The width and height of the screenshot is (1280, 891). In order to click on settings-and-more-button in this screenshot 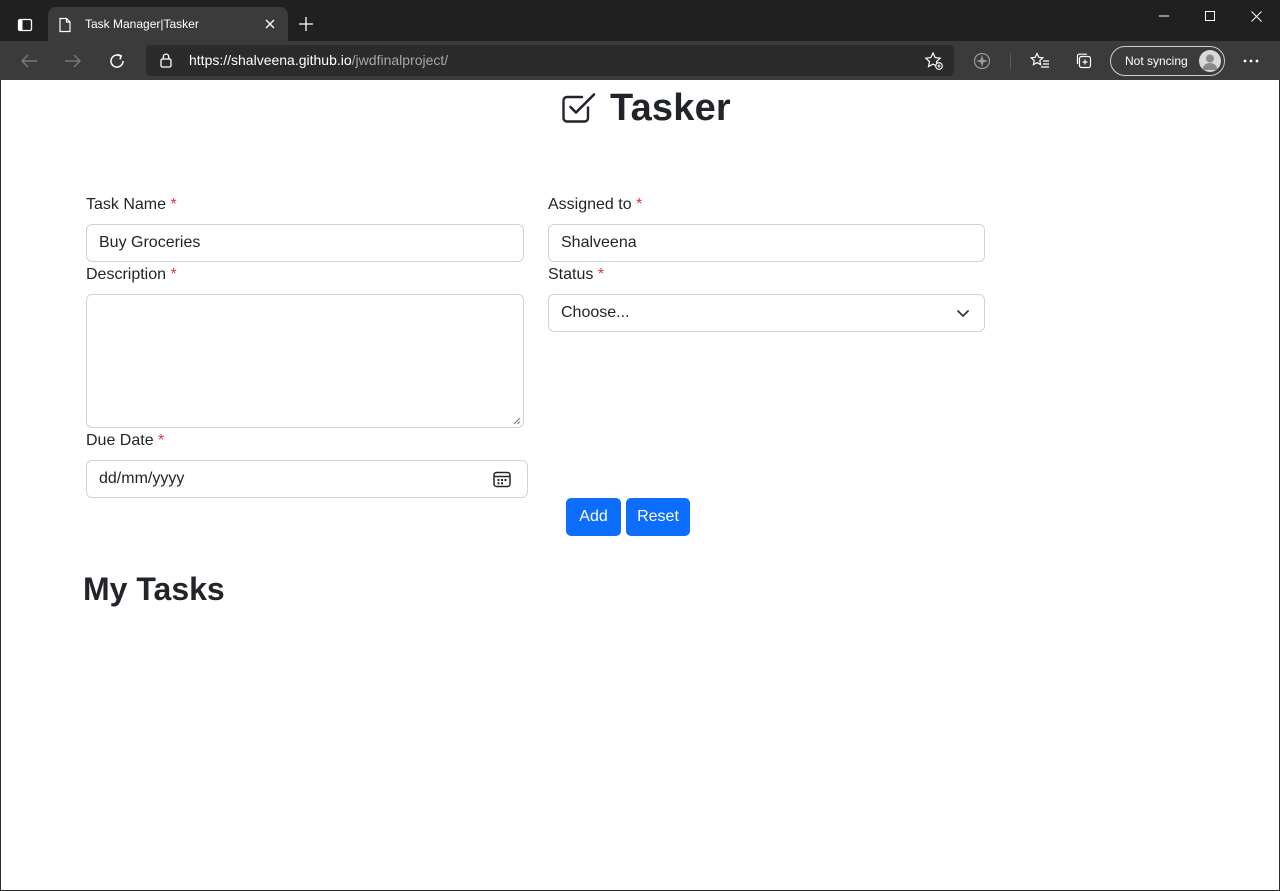, I will do `click(1251, 61)`.